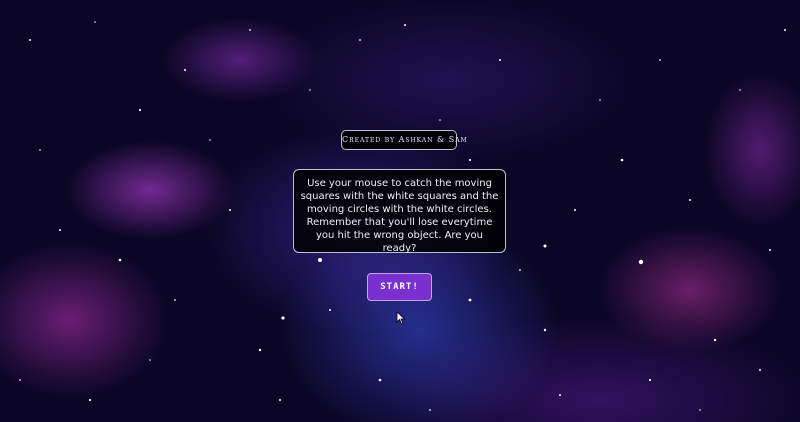 This screenshot has width=800, height=422. I want to click on mouse-pointer-icon, so click(401, 318).